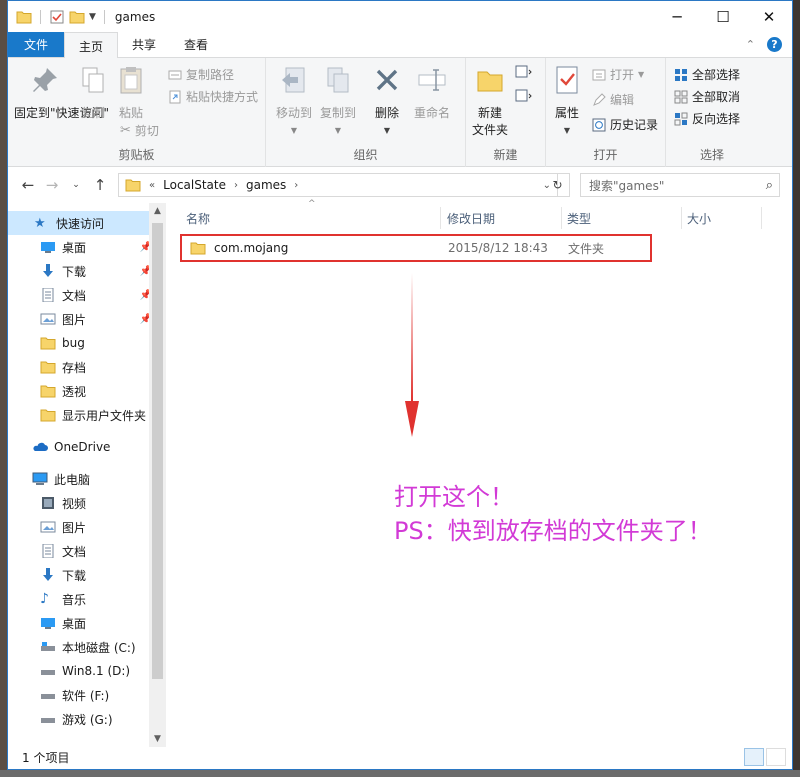 The height and width of the screenshot is (777, 800). Describe the element at coordinates (266, 185) in the screenshot. I see `breadcrumb-games: games` at that location.